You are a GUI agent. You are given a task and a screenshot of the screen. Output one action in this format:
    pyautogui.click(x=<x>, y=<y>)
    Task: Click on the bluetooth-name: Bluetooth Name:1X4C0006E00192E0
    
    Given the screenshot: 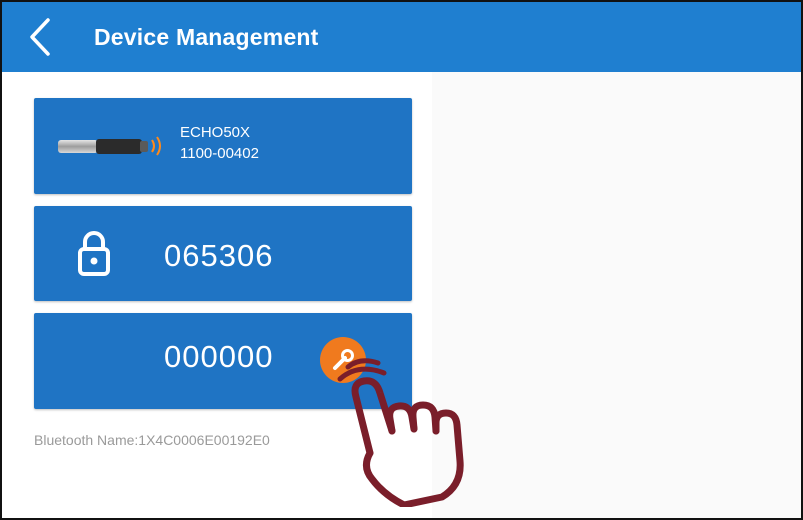 What is the action you would take?
    pyautogui.click(x=152, y=440)
    